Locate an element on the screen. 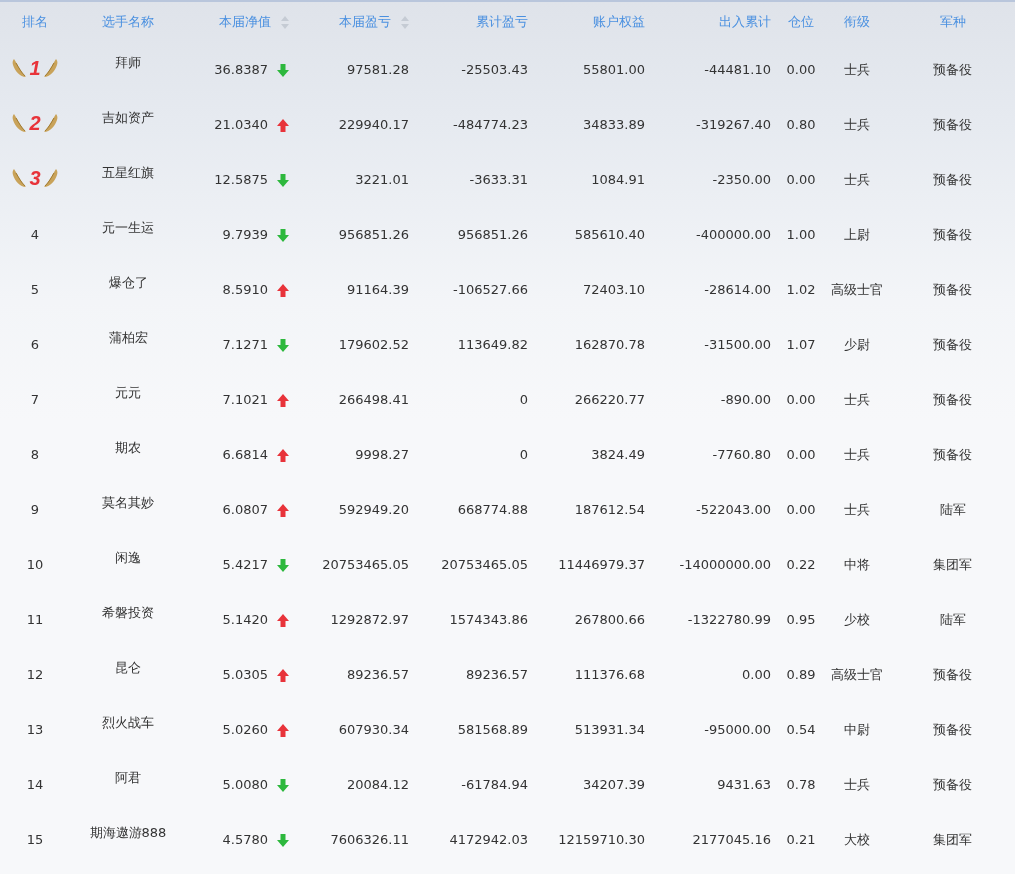 The height and width of the screenshot is (874, 1015). rank-title-cell: 少尉 is located at coordinates (857, 344).